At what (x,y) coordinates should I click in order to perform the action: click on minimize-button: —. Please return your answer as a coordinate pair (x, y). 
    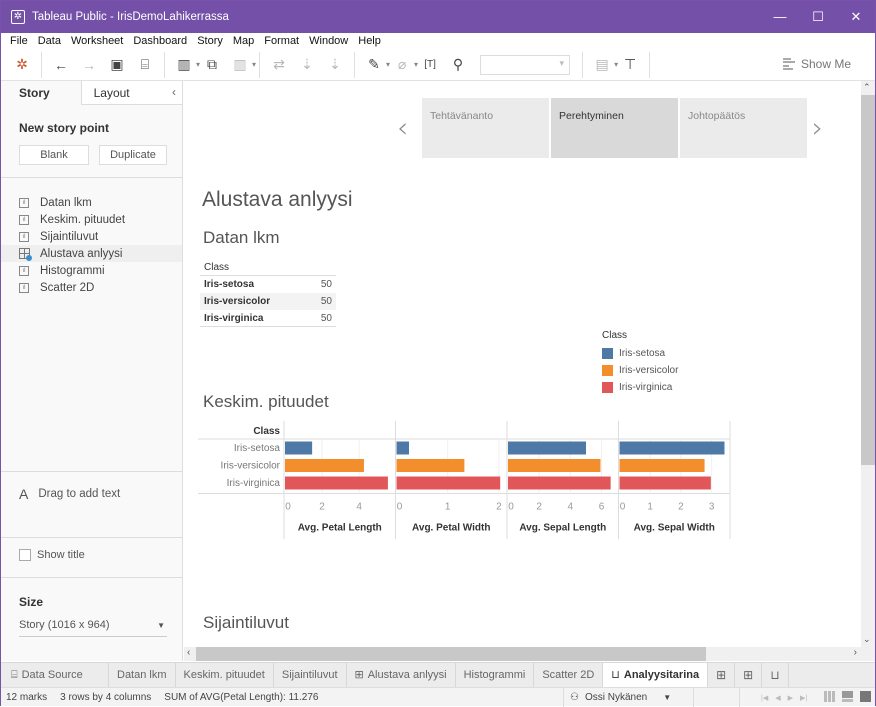
    Looking at the image, I should click on (780, 17).